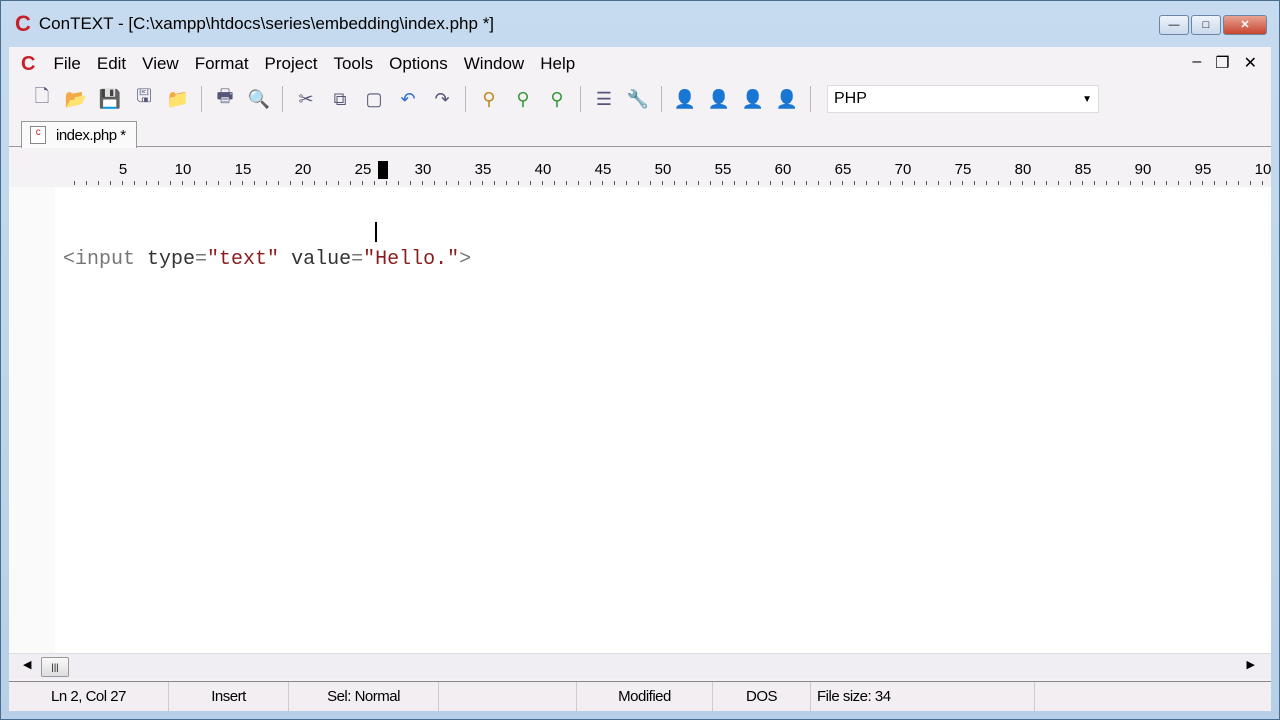 This screenshot has width=1280, height=720. I want to click on tools-icon: 🔧, so click(638, 99).